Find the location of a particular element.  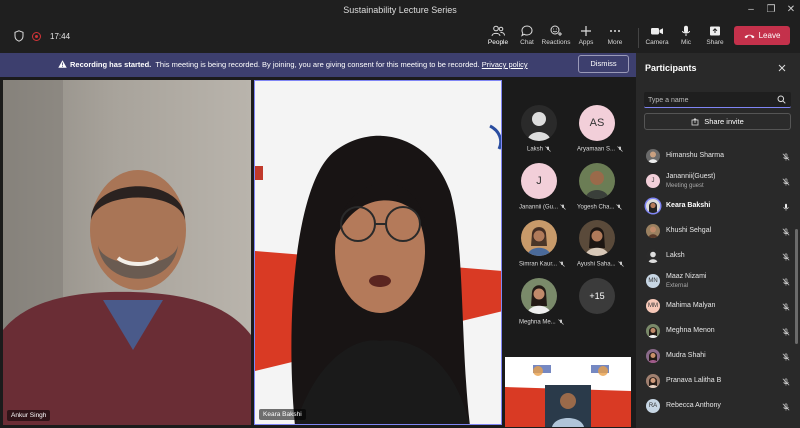

avatar-photo is located at coordinates (653, 232).